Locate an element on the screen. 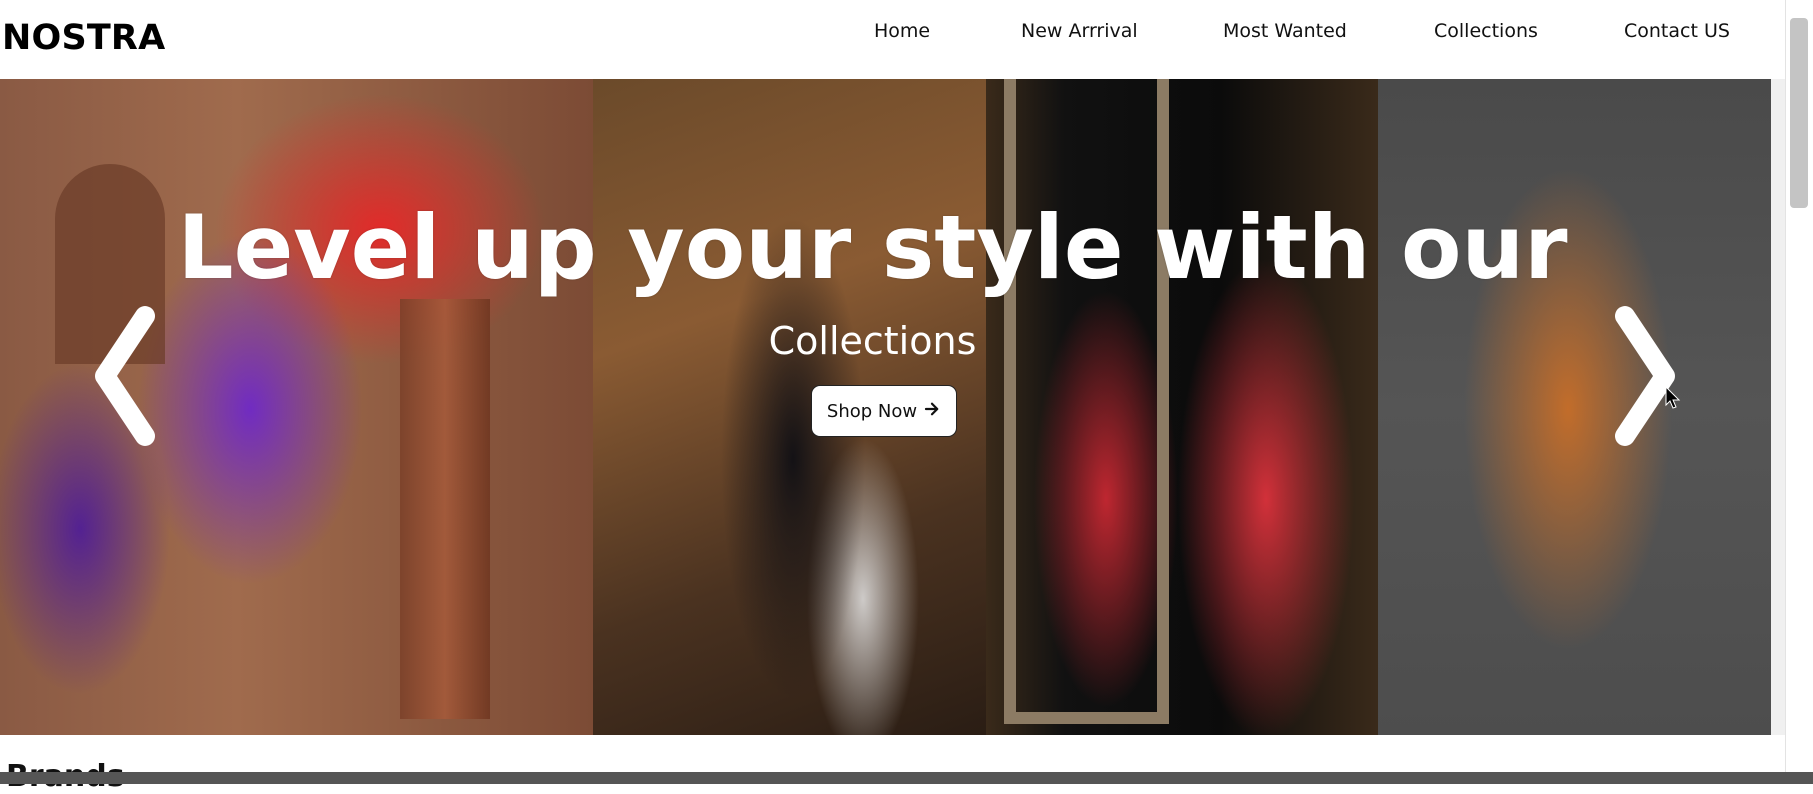  hero-title: Level up your style with our is located at coordinates (872, 247).